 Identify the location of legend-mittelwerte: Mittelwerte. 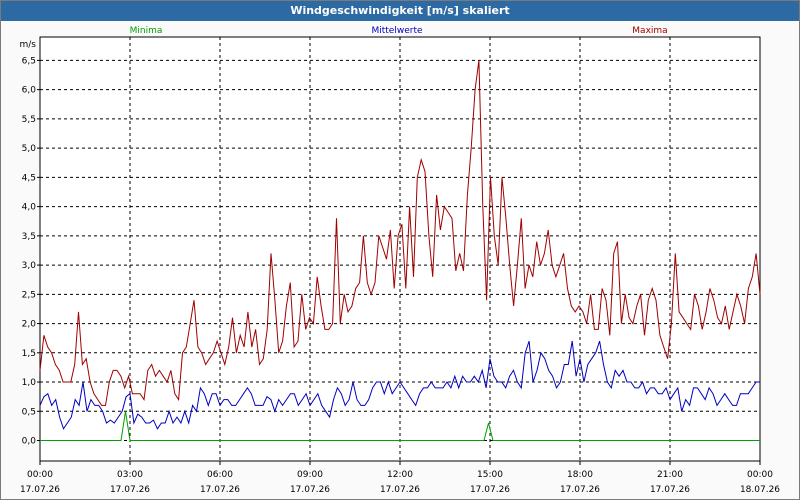
(396, 31).